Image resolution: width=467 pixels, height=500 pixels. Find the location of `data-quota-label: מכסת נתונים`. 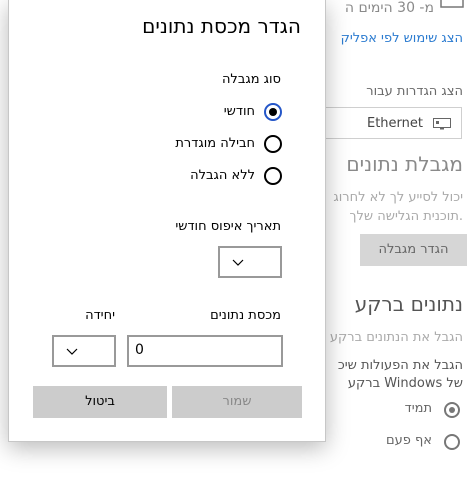

data-quota-label: מכסת נתונים is located at coordinates (245, 315).